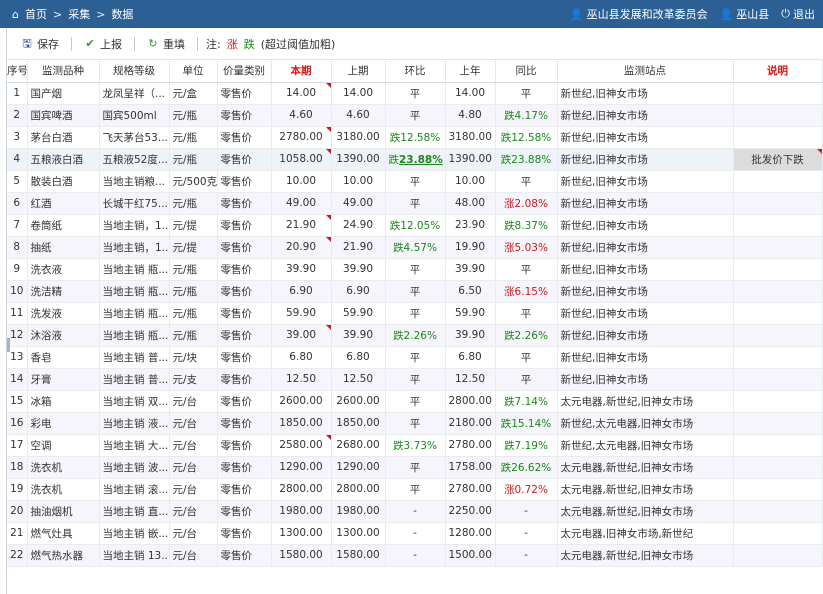  Describe the element at coordinates (134, 71) in the screenshot. I see `col-header-spec: 规格等级` at that location.